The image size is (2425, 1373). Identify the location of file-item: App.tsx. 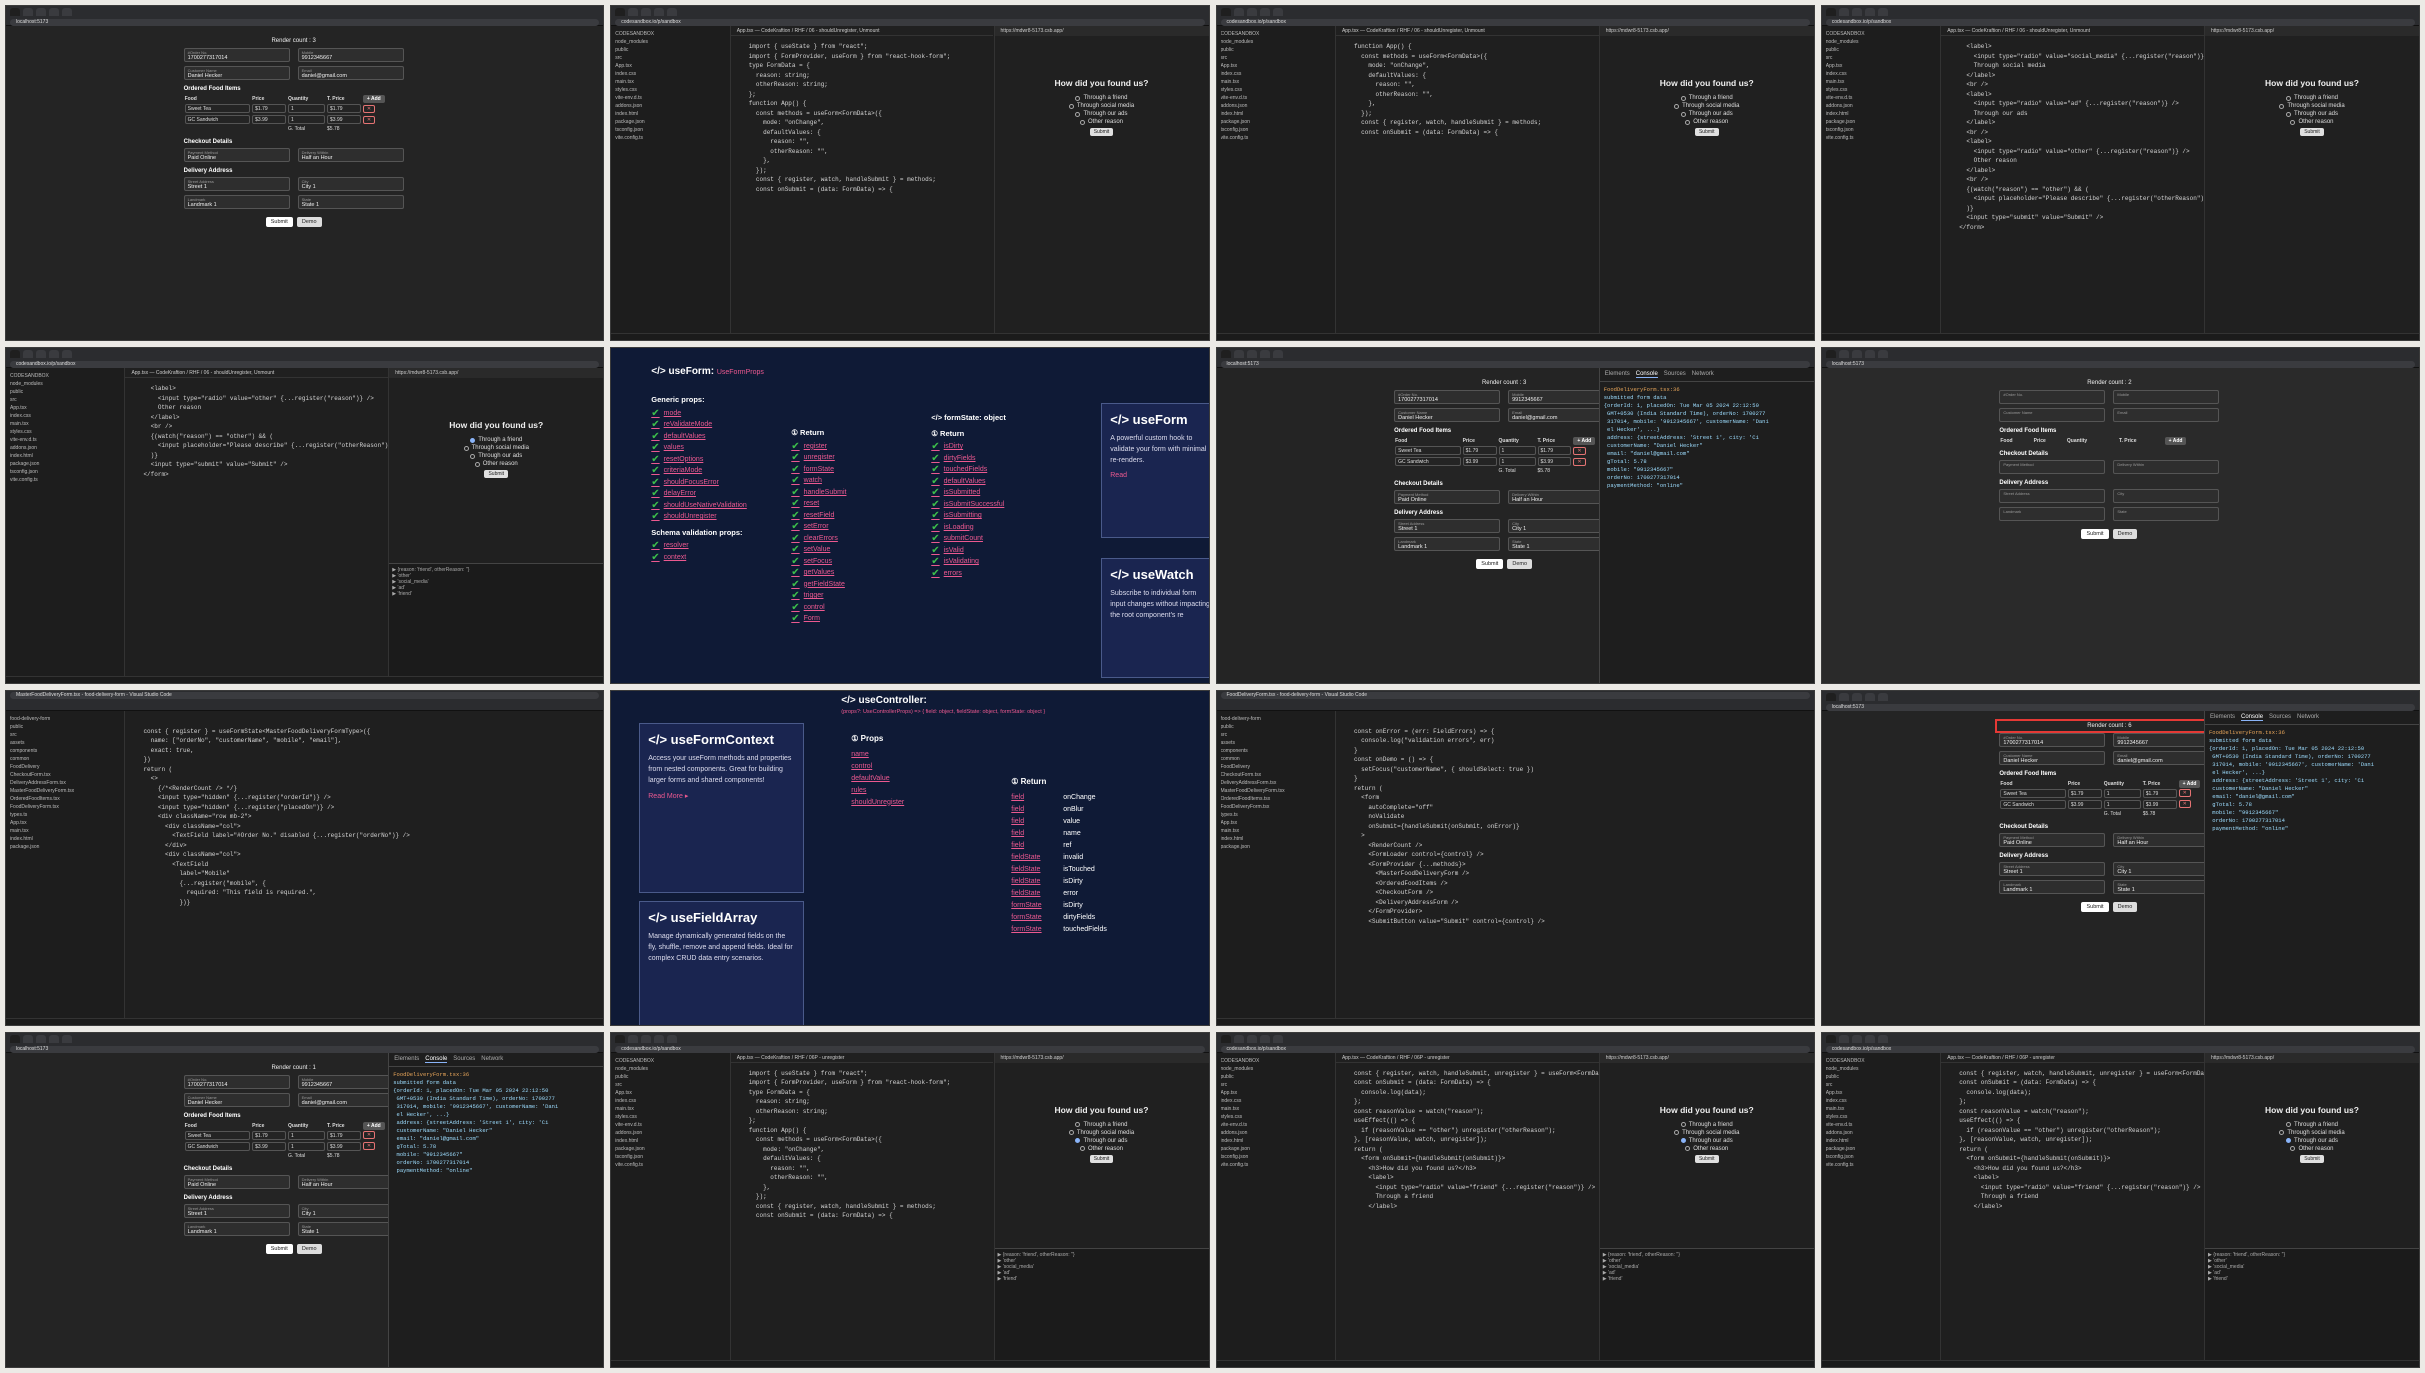
(670, 1093).